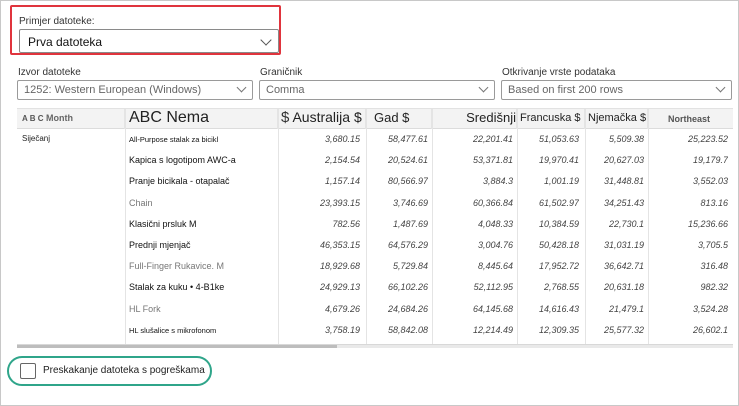 The width and height of the screenshot is (739, 406). Describe the element at coordinates (492, 139) in the screenshot. I see `cell-central: 22,201.41` at that location.